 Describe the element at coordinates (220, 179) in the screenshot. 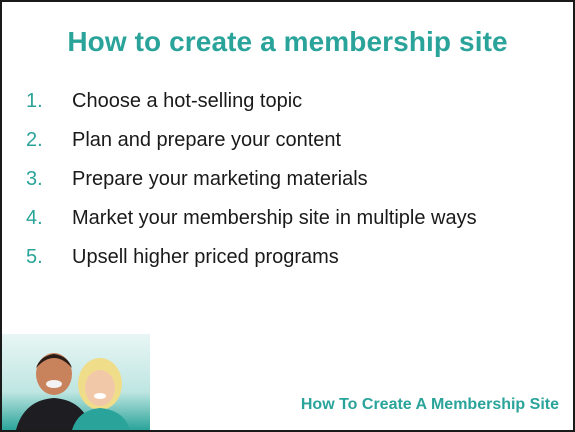

I see `list-item-text: Prepare your marketing materials` at that location.